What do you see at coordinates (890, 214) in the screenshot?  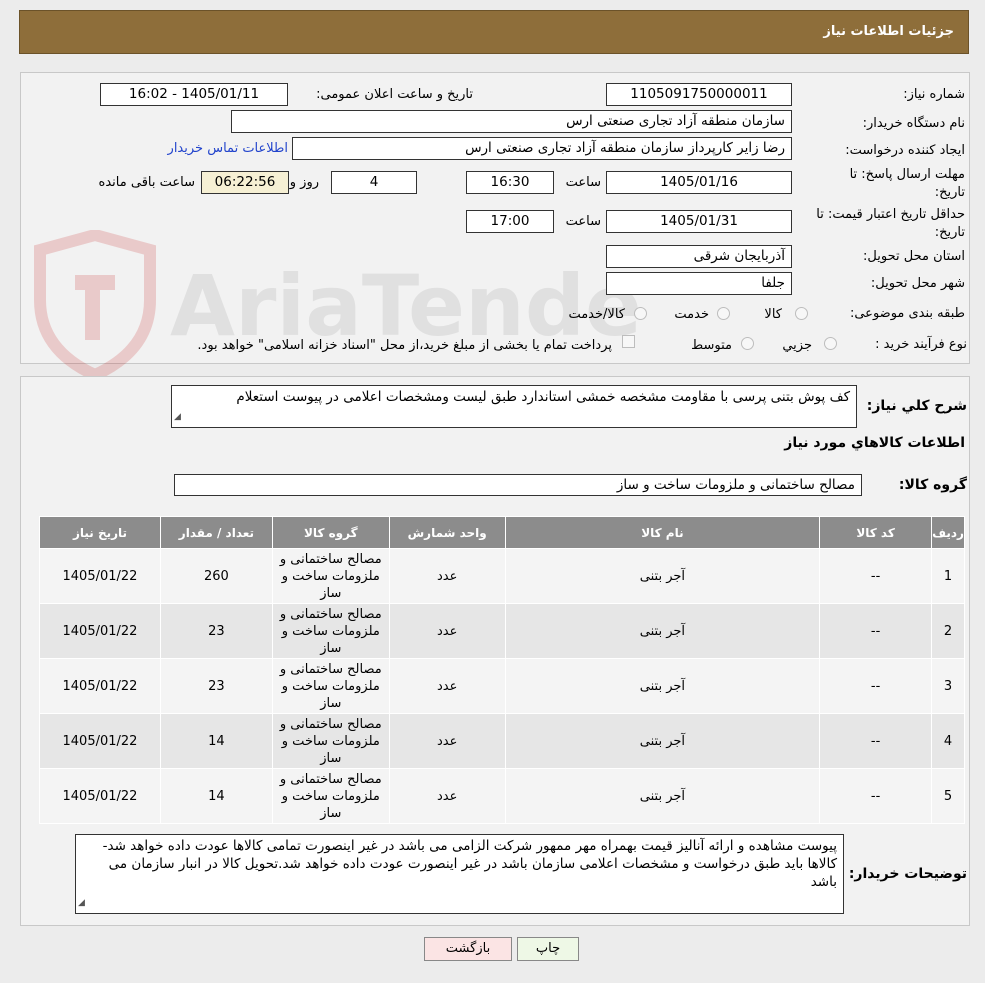 I see `validity-label: حداقل تاریخ اعتبار قیمت: تا` at bounding box center [890, 214].